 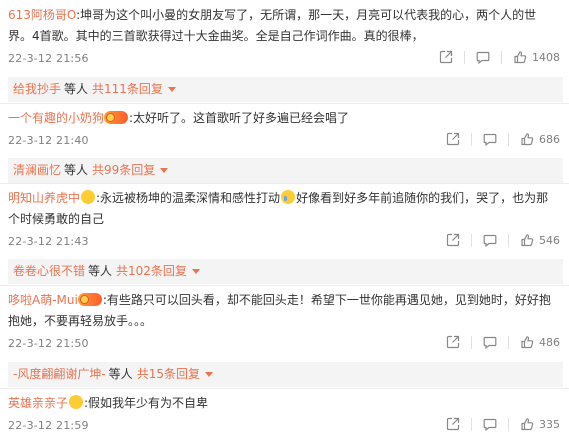 I want to click on reply-count: 共15条回复, so click(x=168, y=374).